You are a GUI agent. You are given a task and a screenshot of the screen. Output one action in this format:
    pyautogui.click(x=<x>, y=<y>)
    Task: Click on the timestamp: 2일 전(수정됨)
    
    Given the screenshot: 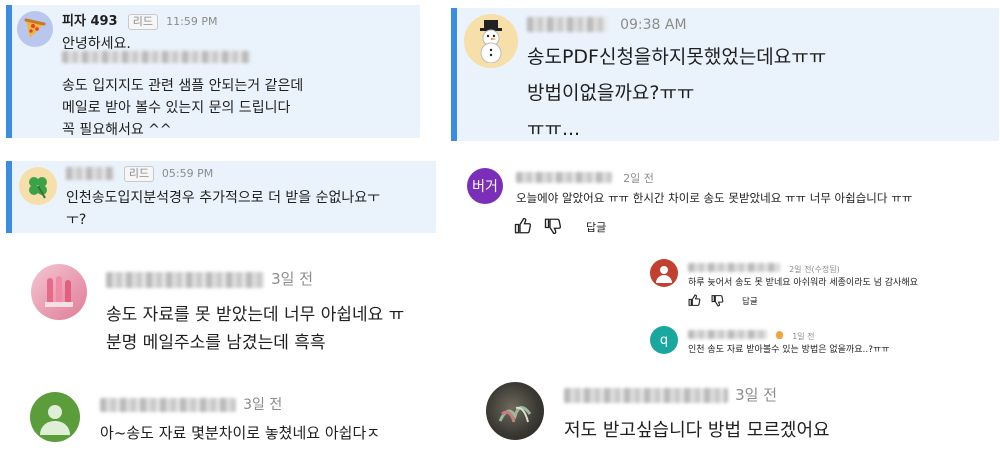 What is the action you would take?
    pyautogui.click(x=814, y=269)
    